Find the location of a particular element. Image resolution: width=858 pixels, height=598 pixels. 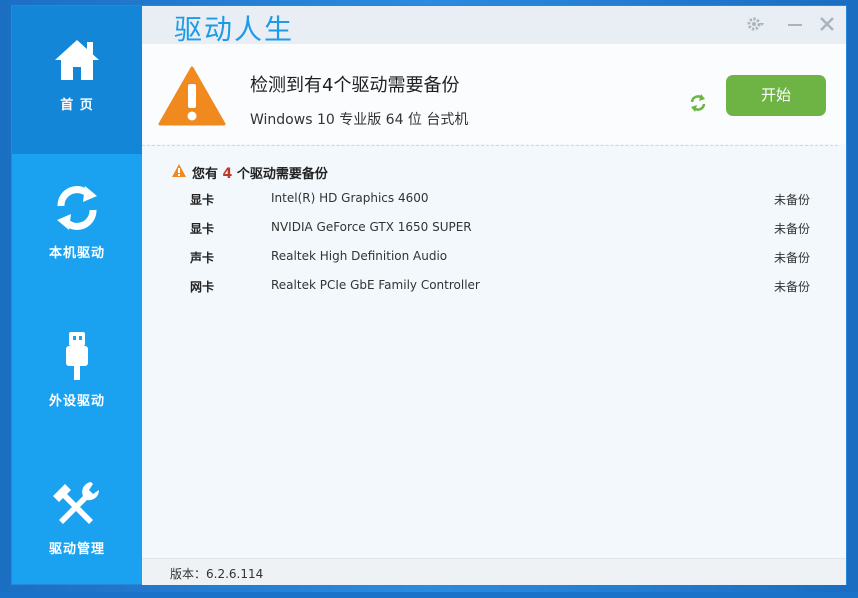

list-title: 您有 4 个驱动需要备份 is located at coordinates (250, 172).